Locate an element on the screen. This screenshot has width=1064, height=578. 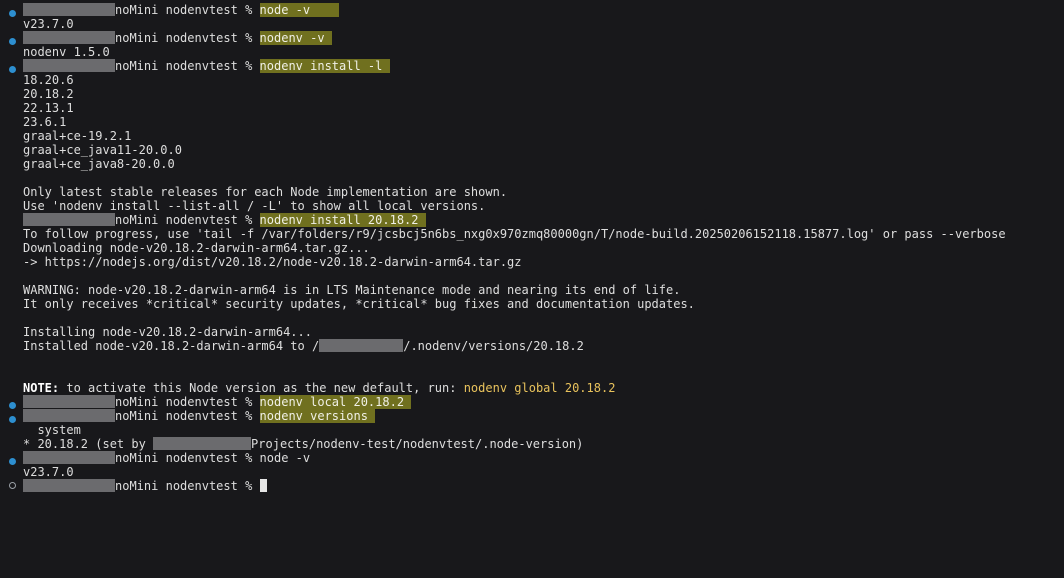
prompt-line: noMini nodenvtest % nodenv -v is located at coordinates (177, 38).